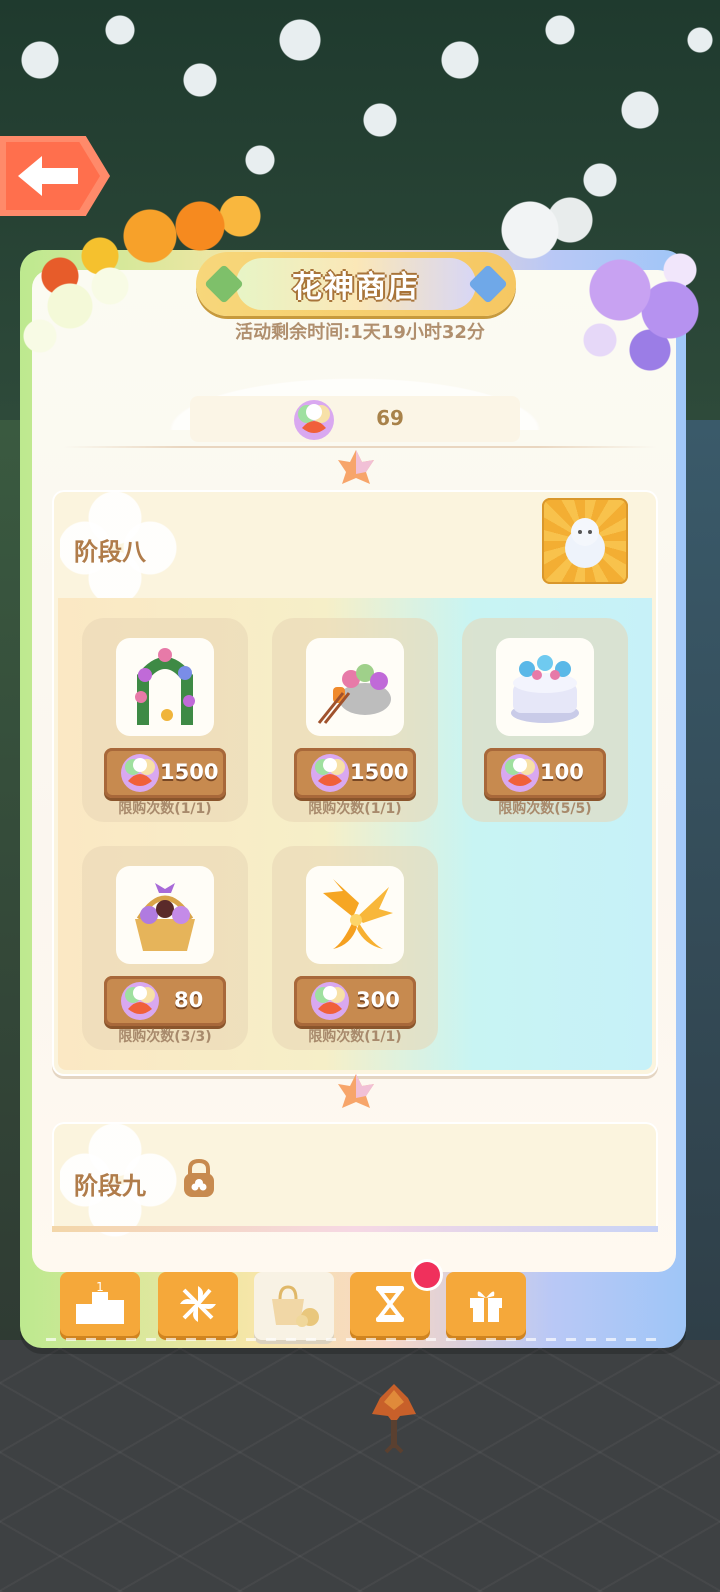 The width and height of the screenshot is (720, 1592). I want to click on title-banner: 花神商店, so click(356, 284).